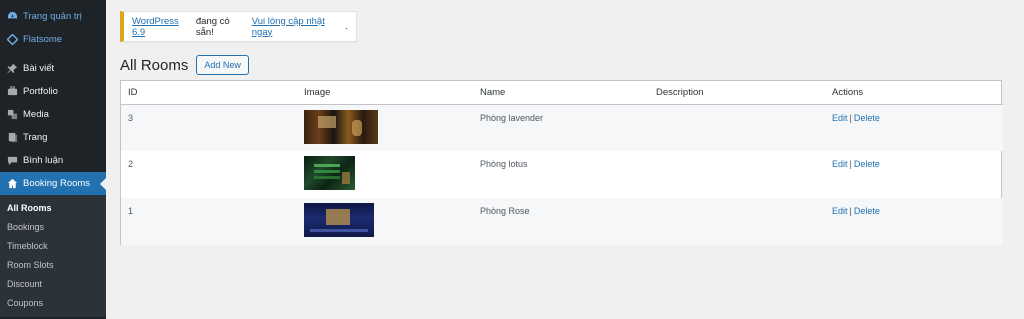 Image resolution: width=1024 pixels, height=319 pixels. Describe the element at coordinates (53, 208) in the screenshot. I see `submenu-item-all-rooms: All Rooms` at that location.